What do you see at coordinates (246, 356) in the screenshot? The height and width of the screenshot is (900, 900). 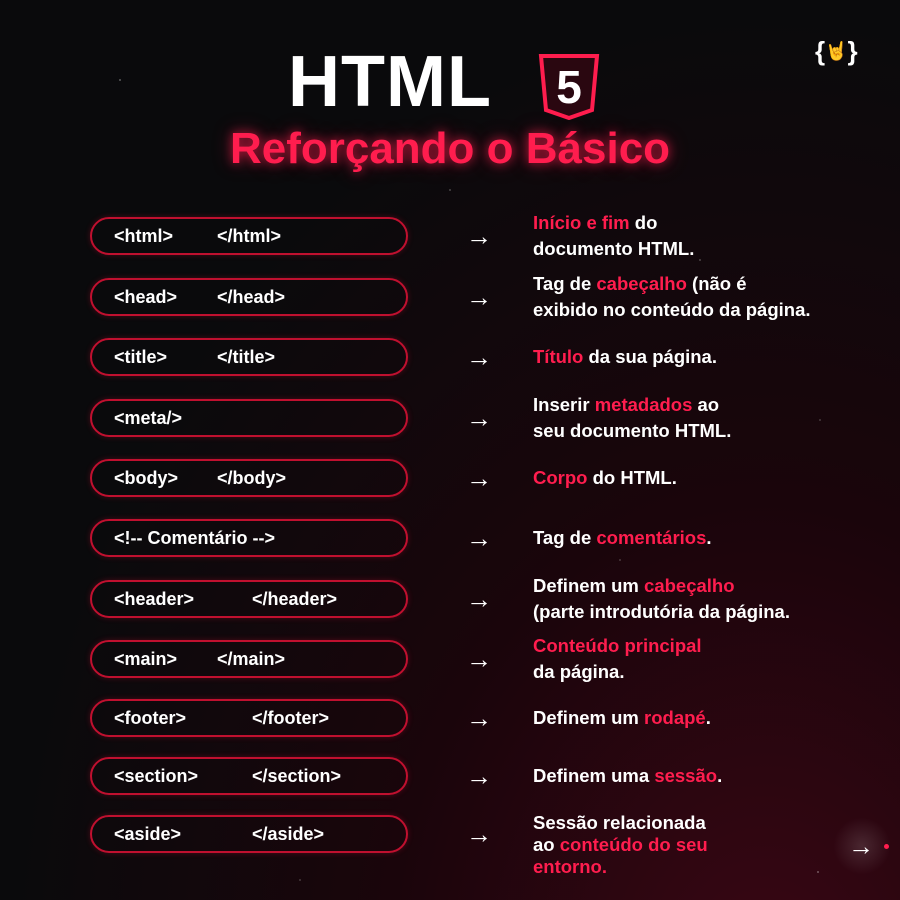 I see `closing-tag: </title>` at bounding box center [246, 356].